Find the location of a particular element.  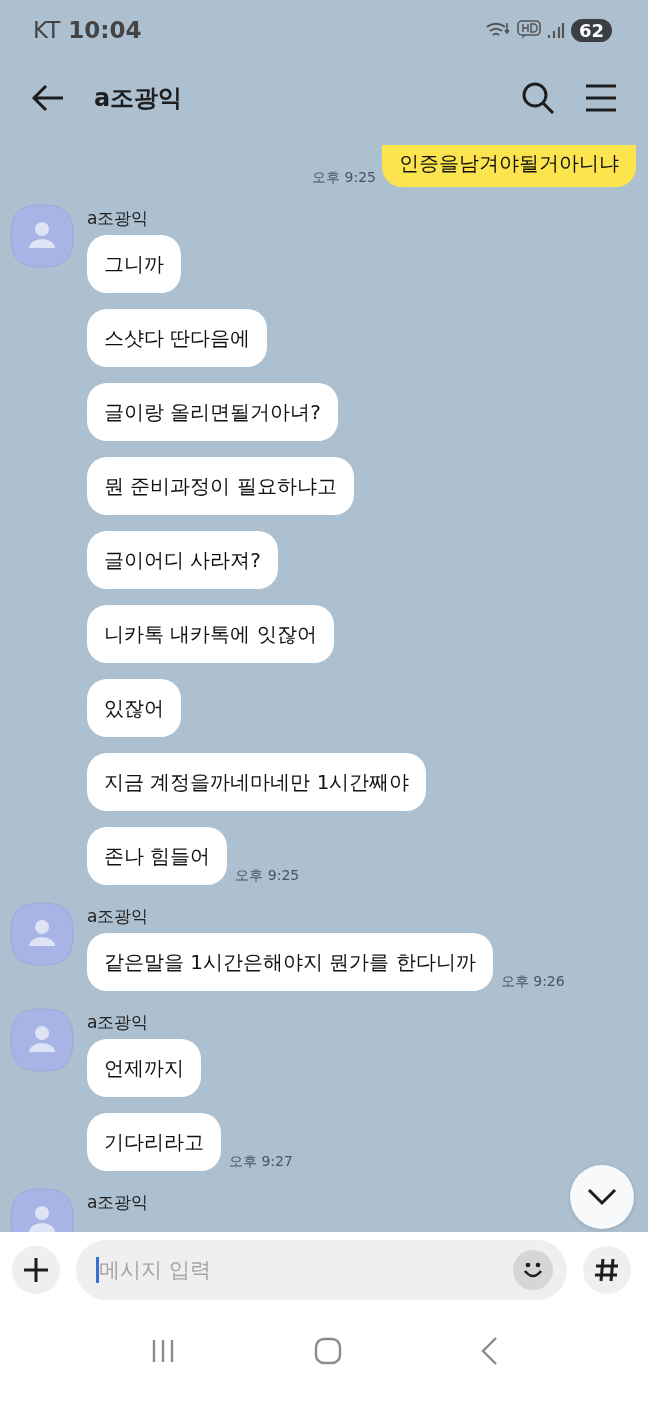

received-message: 뭔 준비과정이 필요하냐고 is located at coordinates (220, 486).